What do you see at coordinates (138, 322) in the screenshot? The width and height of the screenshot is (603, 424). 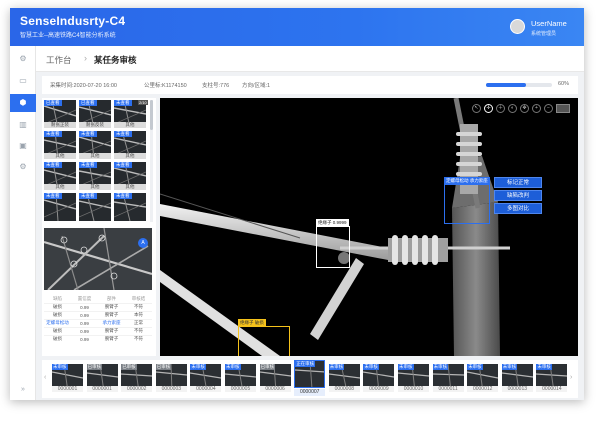 I see `cell-result: 正常` at bounding box center [138, 322].